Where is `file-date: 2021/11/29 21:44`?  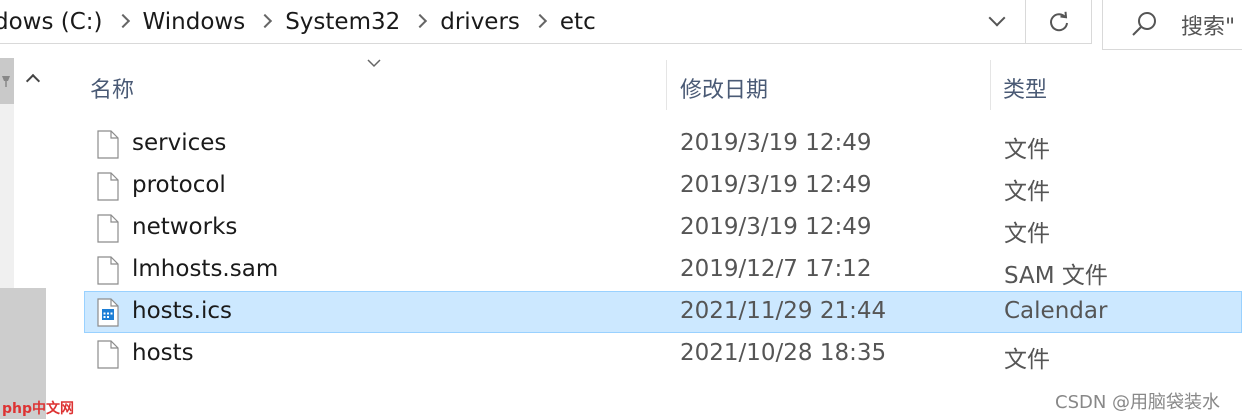
file-date: 2021/11/29 21:44 is located at coordinates (783, 311).